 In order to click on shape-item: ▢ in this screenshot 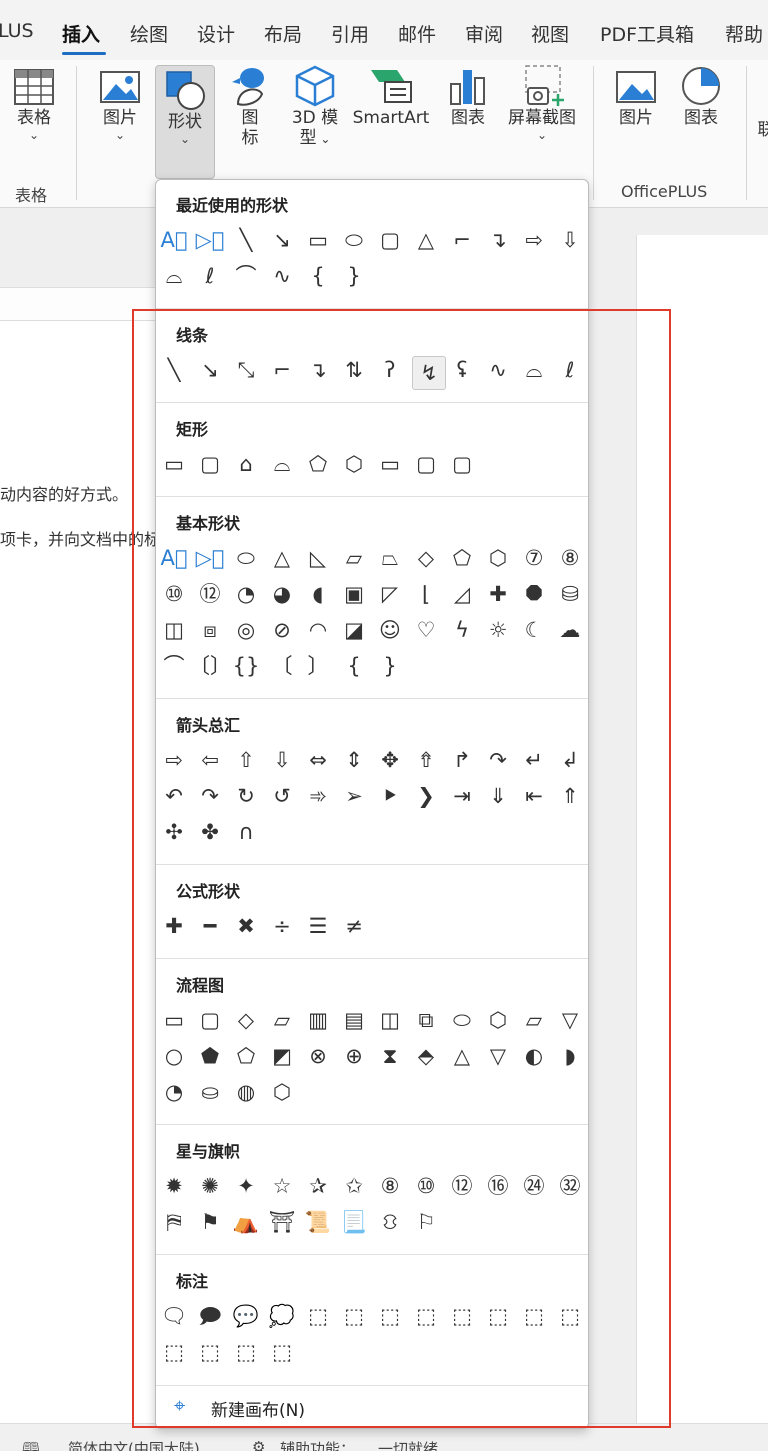, I will do `click(390, 240)`.